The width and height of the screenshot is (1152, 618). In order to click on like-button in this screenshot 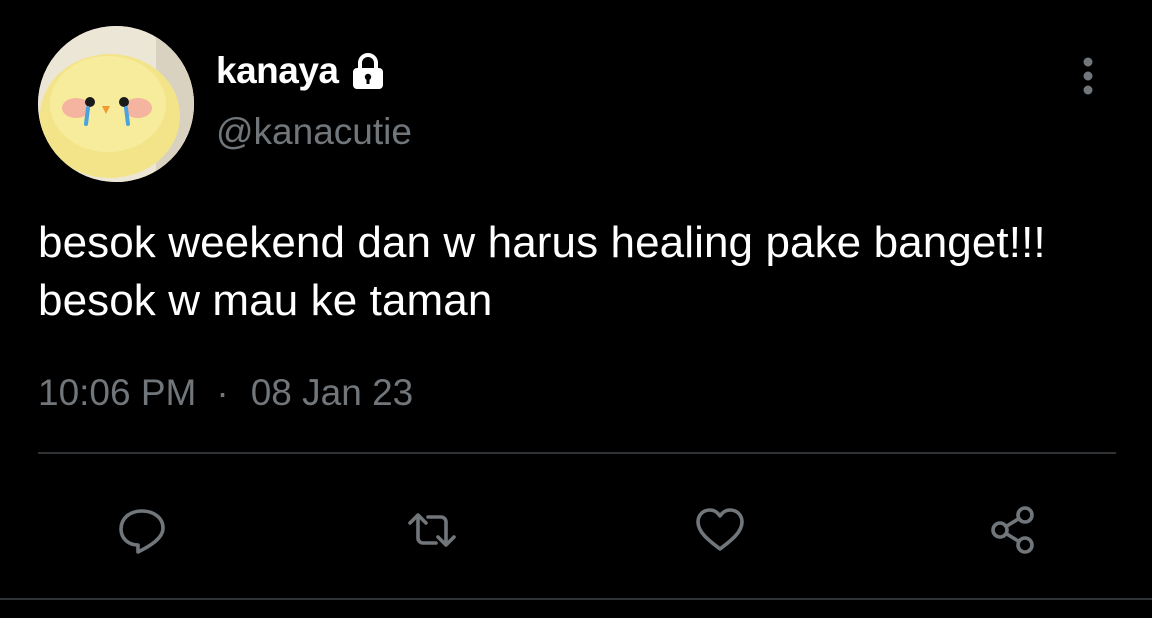, I will do `click(720, 530)`.